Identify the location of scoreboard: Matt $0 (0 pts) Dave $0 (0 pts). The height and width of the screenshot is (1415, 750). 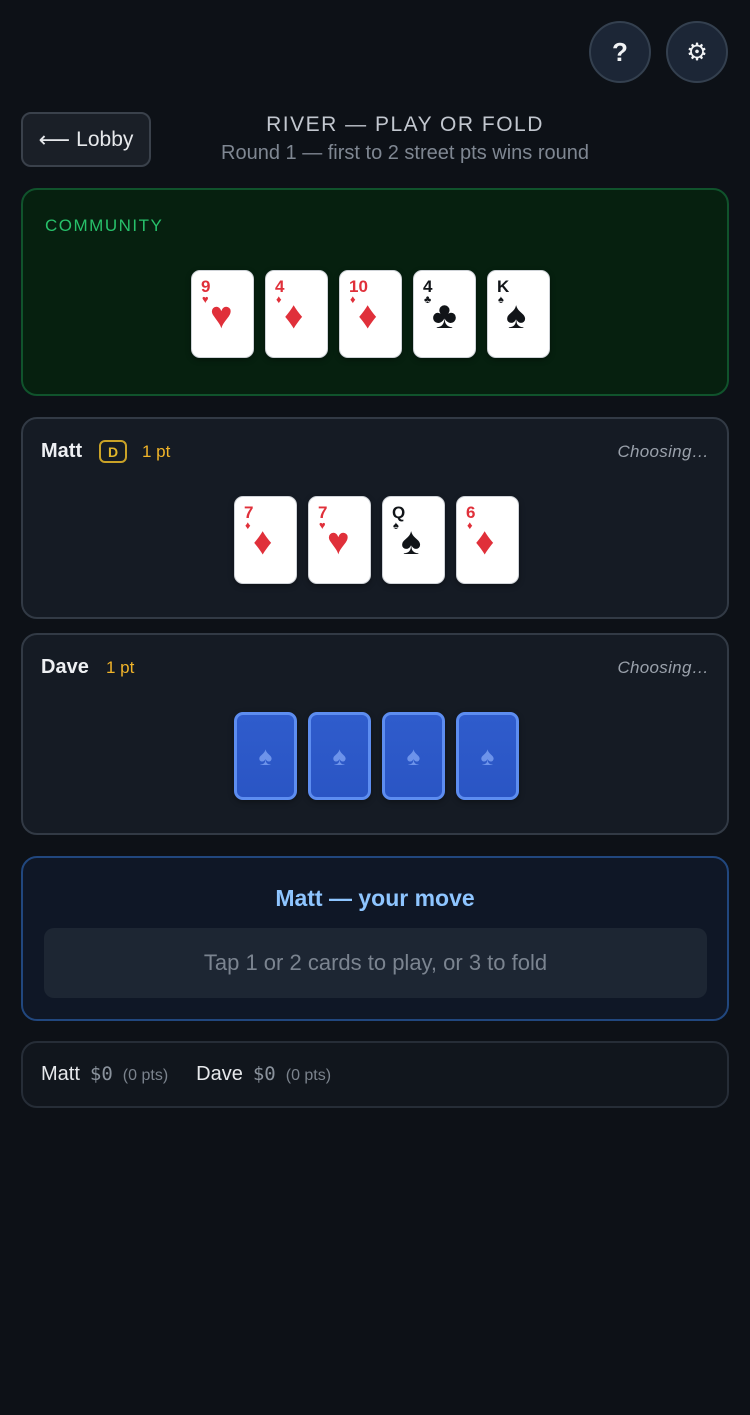
(375, 1074).